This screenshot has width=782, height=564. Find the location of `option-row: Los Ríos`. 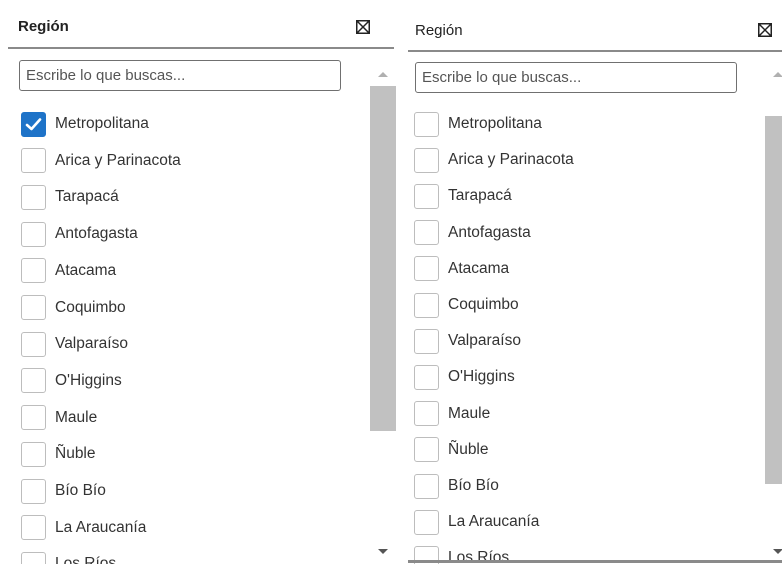

option-row: Los Ríos is located at coordinates (68, 556).